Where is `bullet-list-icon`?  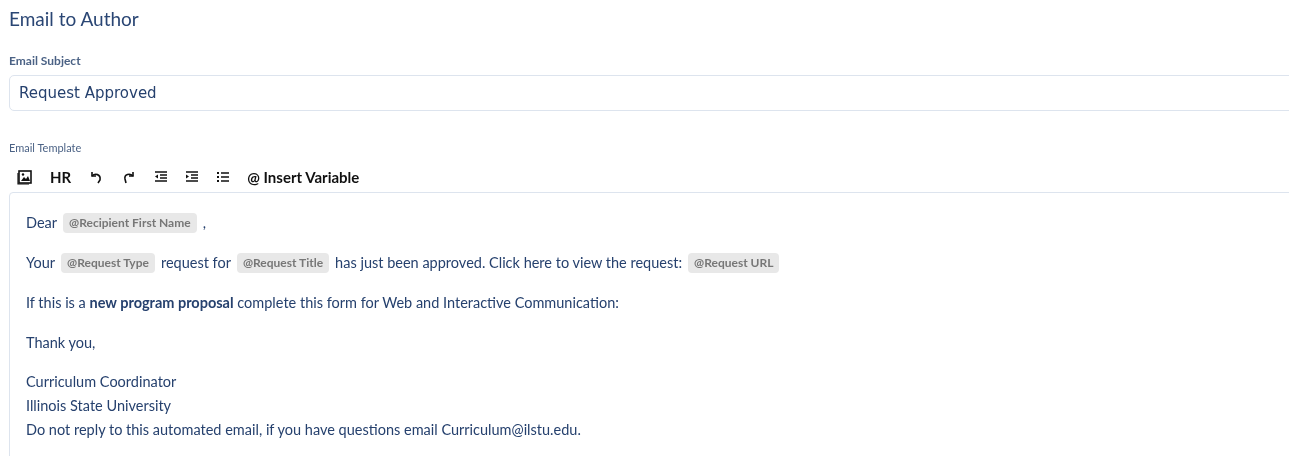 bullet-list-icon is located at coordinates (223, 177).